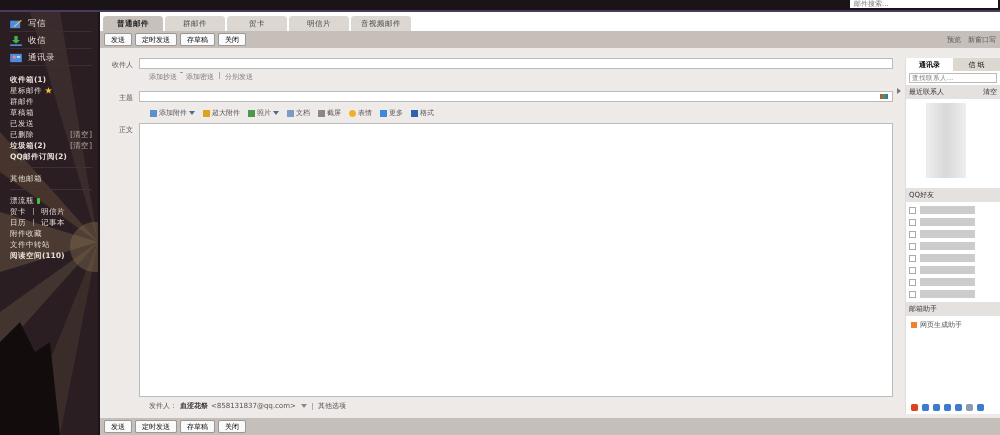  I want to click on sidebar-action: 收信, so click(51, 41).